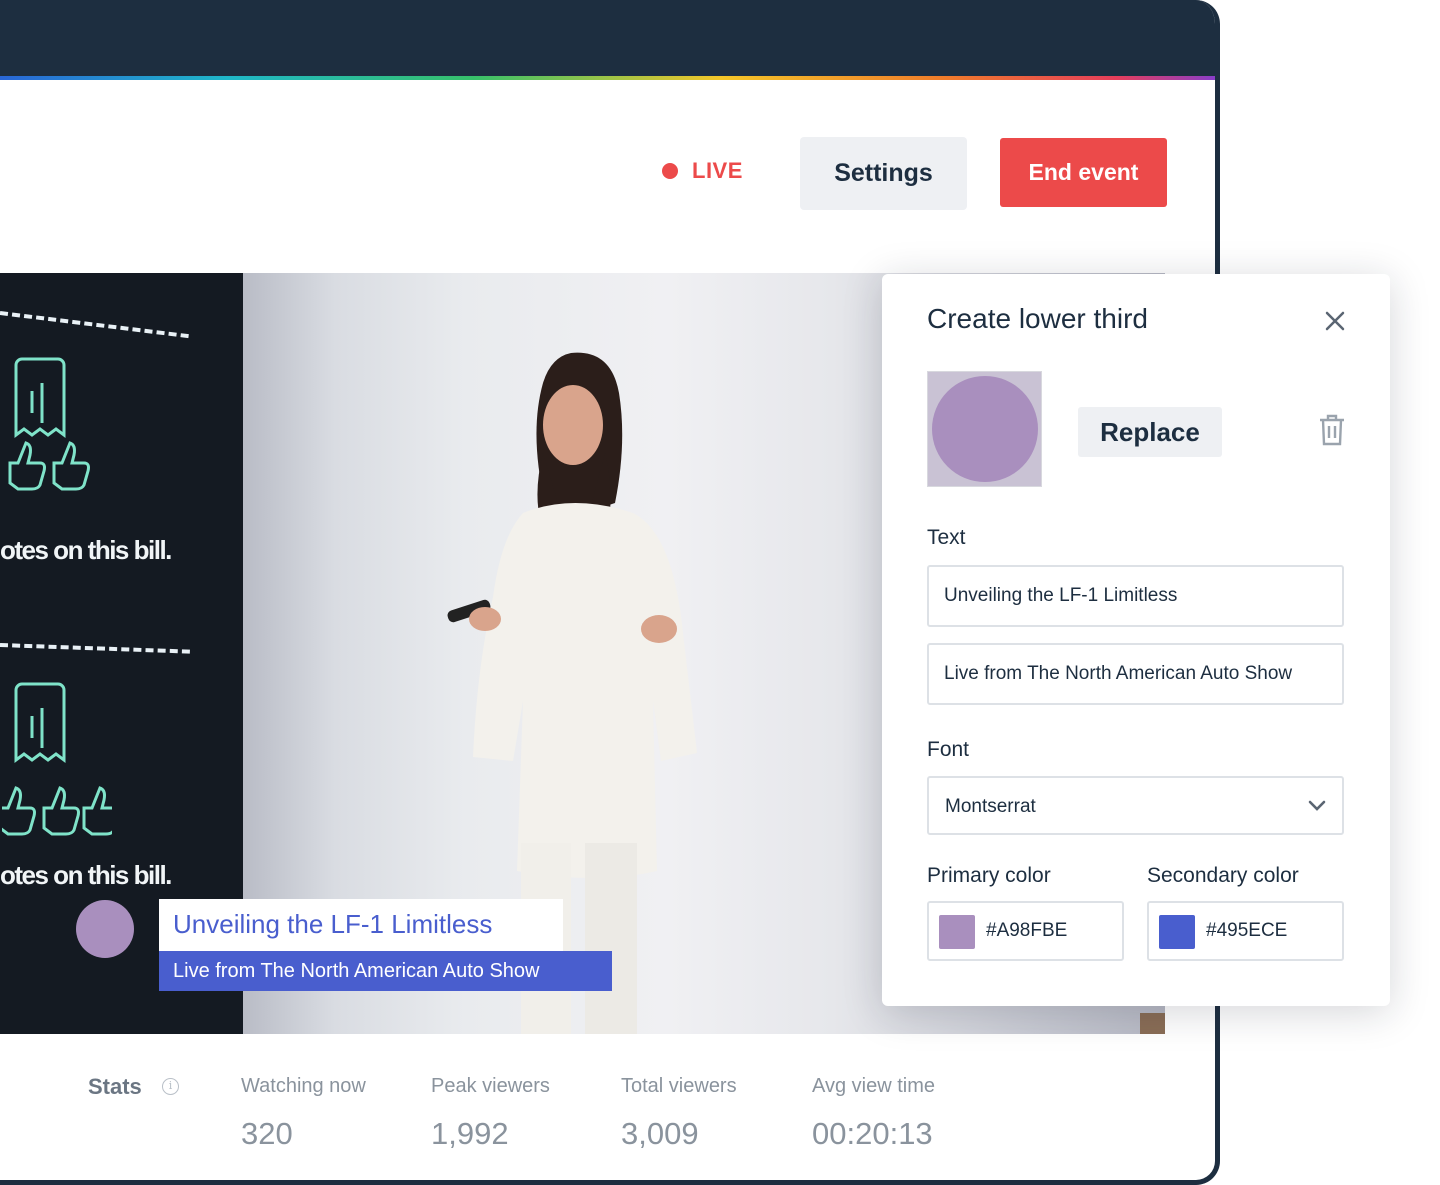  Describe the element at coordinates (679, 1113) in the screenshot. I see `stat-total-viewers: Total viewers 3,009` at that location.